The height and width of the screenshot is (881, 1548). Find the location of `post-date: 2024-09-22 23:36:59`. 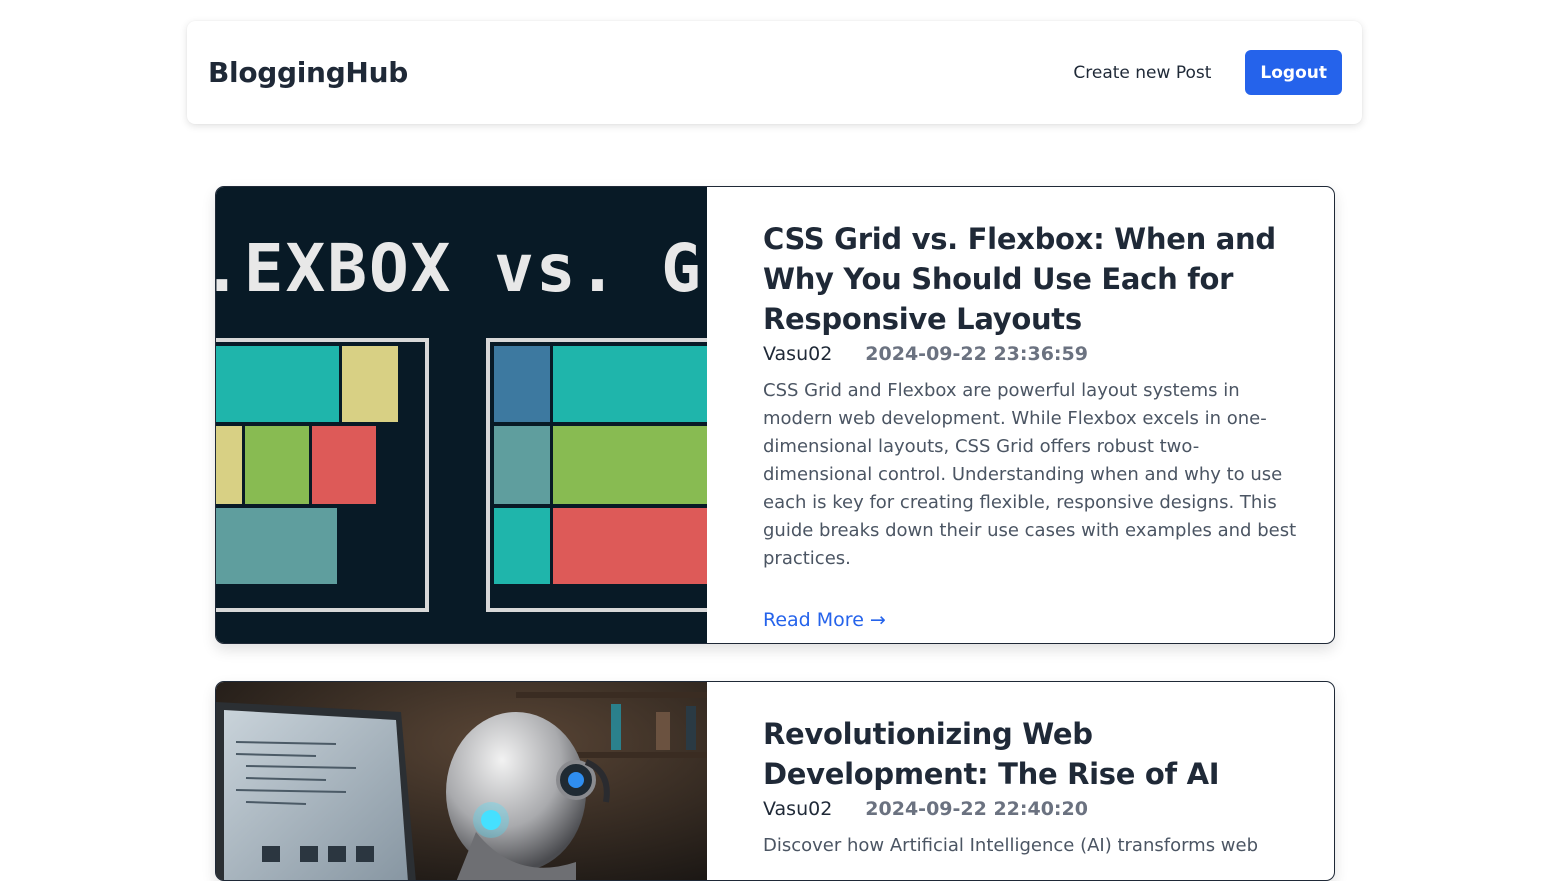

post-date: 2024-09-22 23:36:59 is located at coordinates (976, 354).